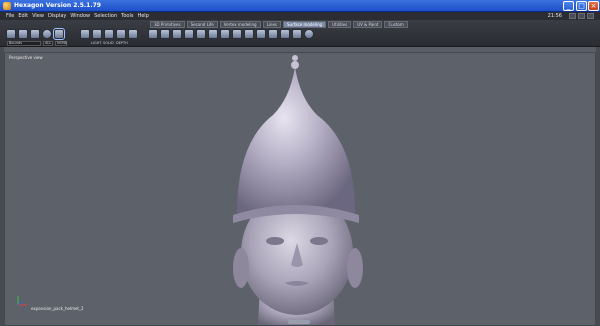 This screenshot has width=600, height=326. Describe the element at coordinates (309, 34) in the screenshot. I see `subdivide-tool-icon` at that location.